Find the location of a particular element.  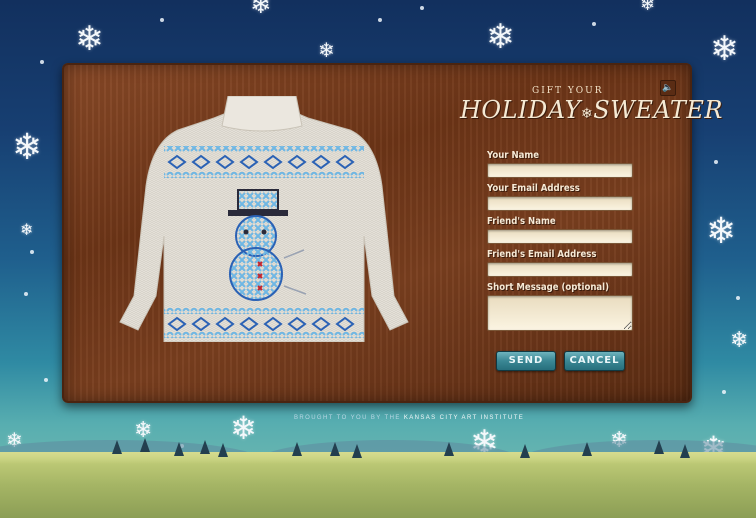

credit-prefix: BROUGHT TO YOU BY THE is located at coordinates (347, 418).